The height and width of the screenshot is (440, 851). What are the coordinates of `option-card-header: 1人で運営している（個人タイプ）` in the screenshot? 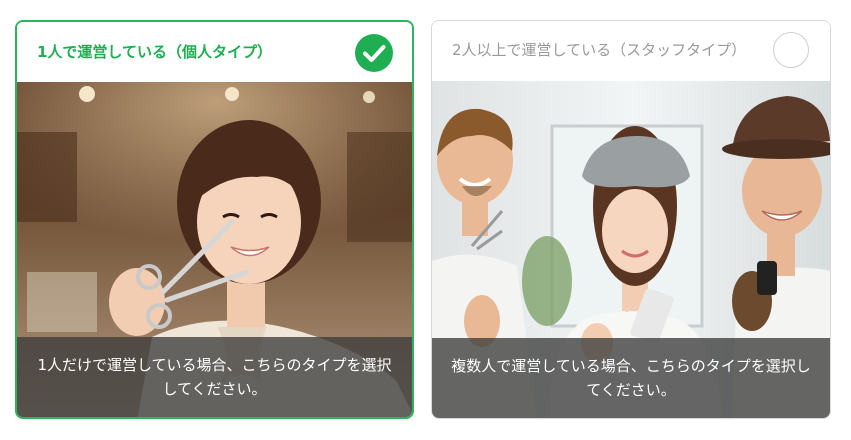 It's located at (214, 52).